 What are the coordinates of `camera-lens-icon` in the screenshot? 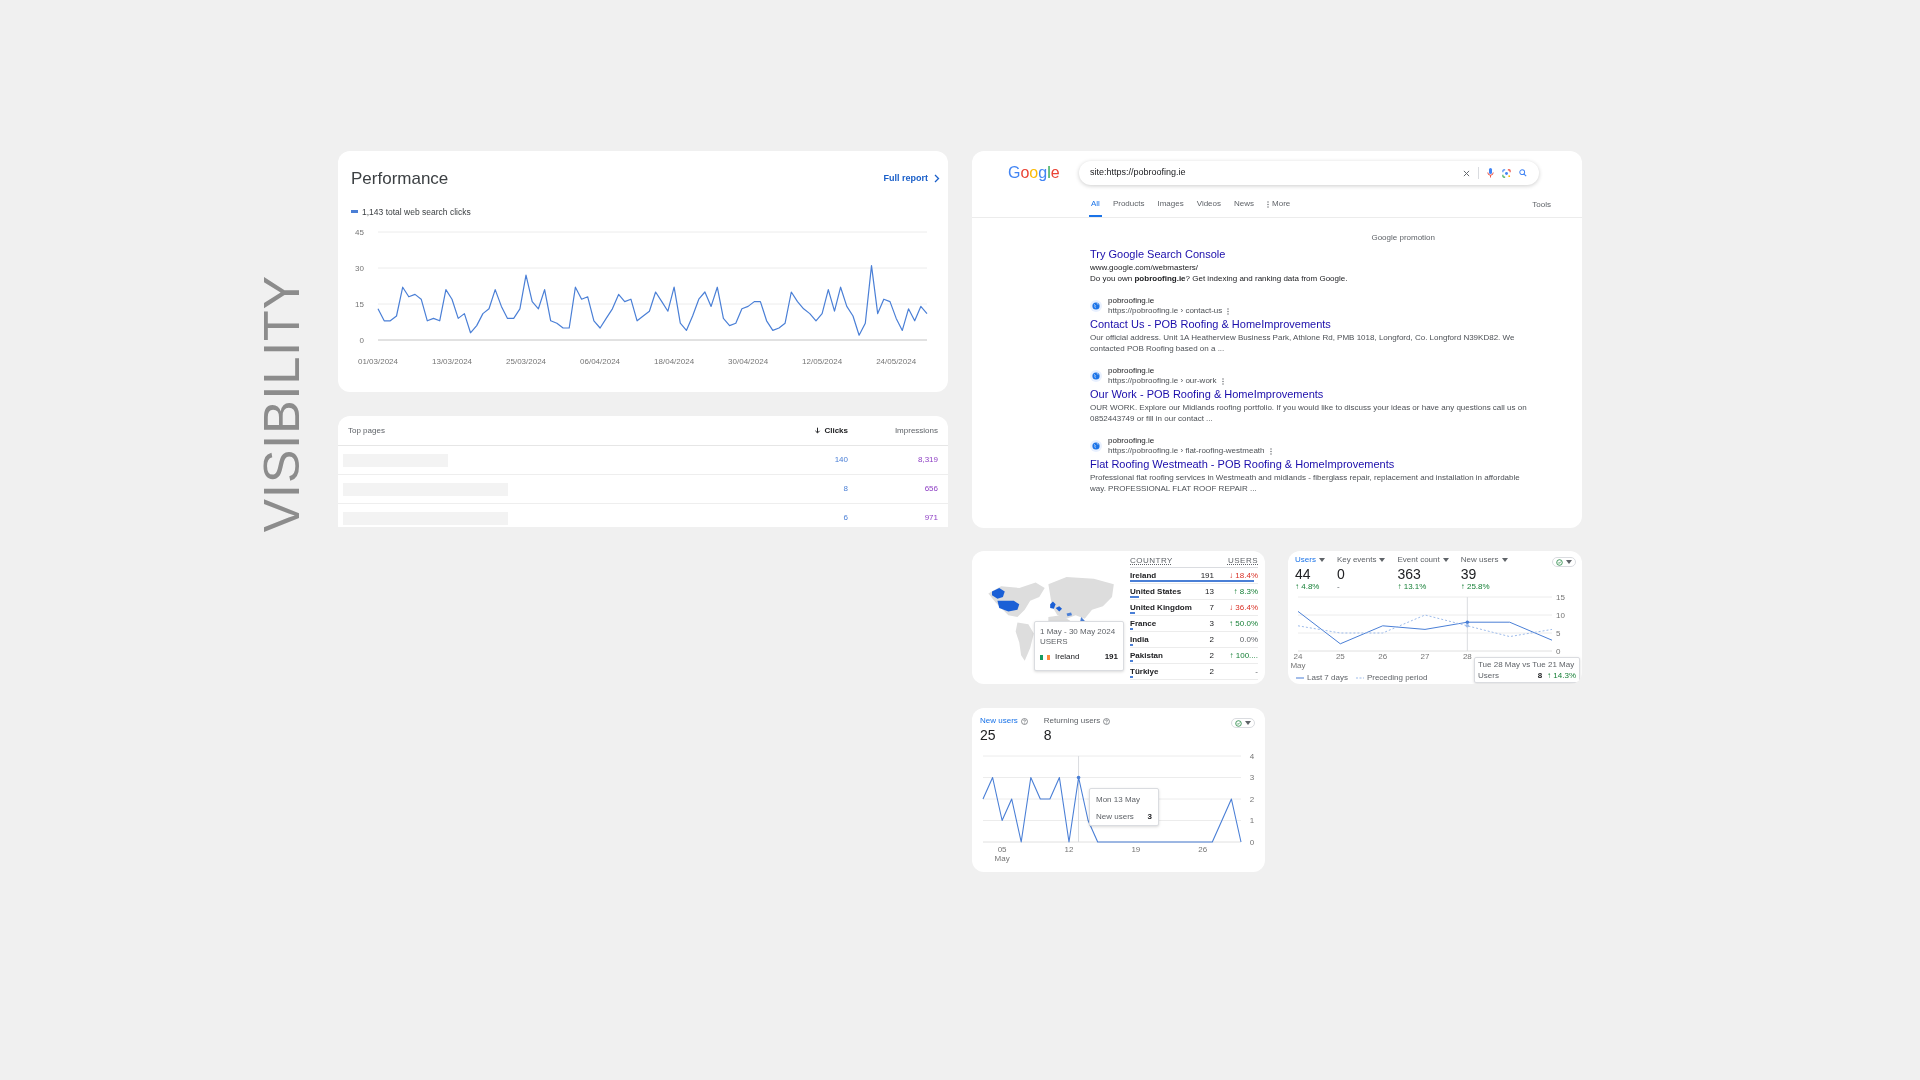 It's located at (1506, 173).